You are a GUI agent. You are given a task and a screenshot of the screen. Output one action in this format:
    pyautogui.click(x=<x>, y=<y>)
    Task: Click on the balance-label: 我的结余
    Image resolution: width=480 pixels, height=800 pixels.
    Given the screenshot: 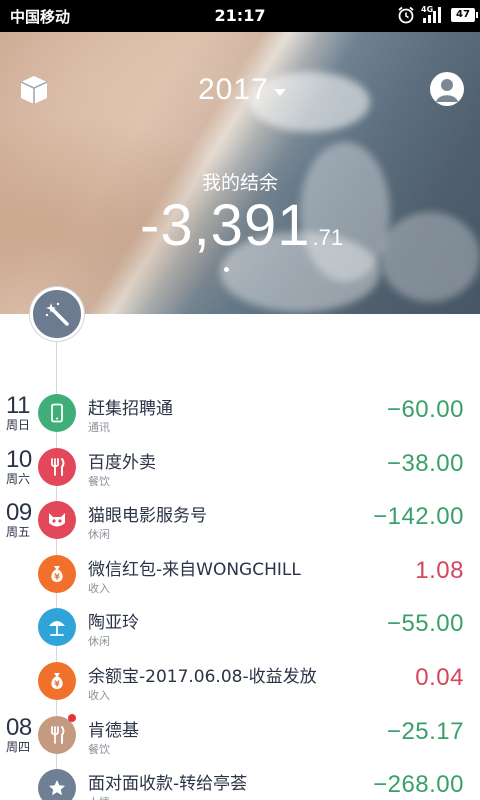 What is the action you would take?
    pyautogui.click(x=239, y=183)
    